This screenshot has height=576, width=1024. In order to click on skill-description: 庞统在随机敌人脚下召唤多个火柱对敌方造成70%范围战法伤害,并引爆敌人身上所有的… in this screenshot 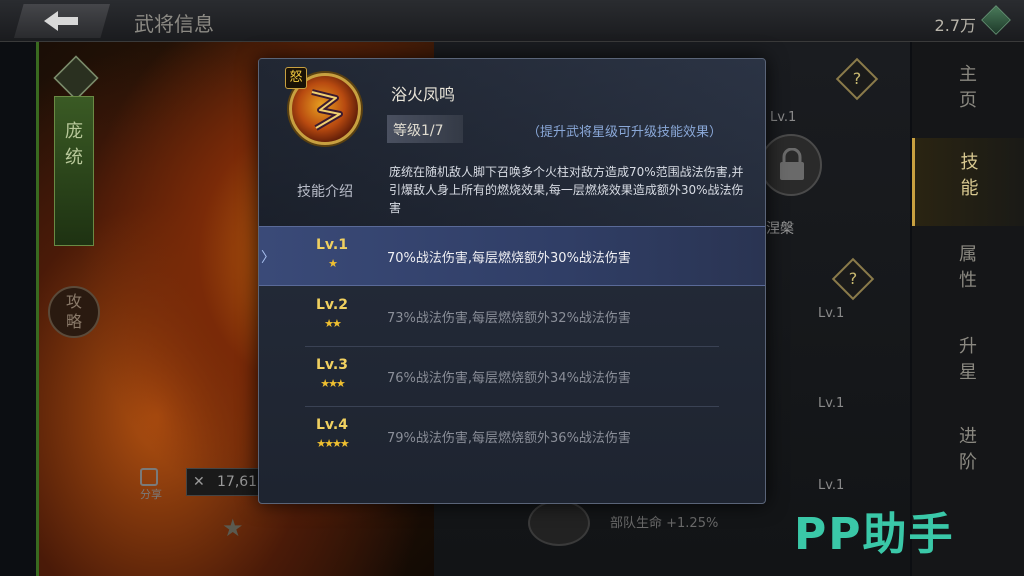, I will do `click(566, 190)`.